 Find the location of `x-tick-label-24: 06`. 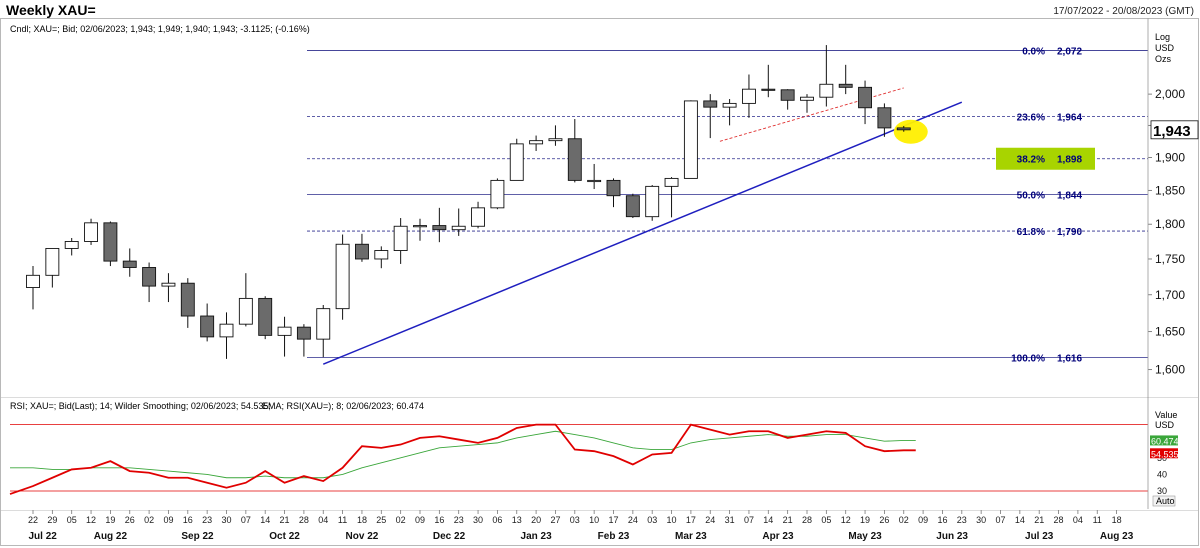

x-tick-label-24: 06 is located at coordinates (497, 520).